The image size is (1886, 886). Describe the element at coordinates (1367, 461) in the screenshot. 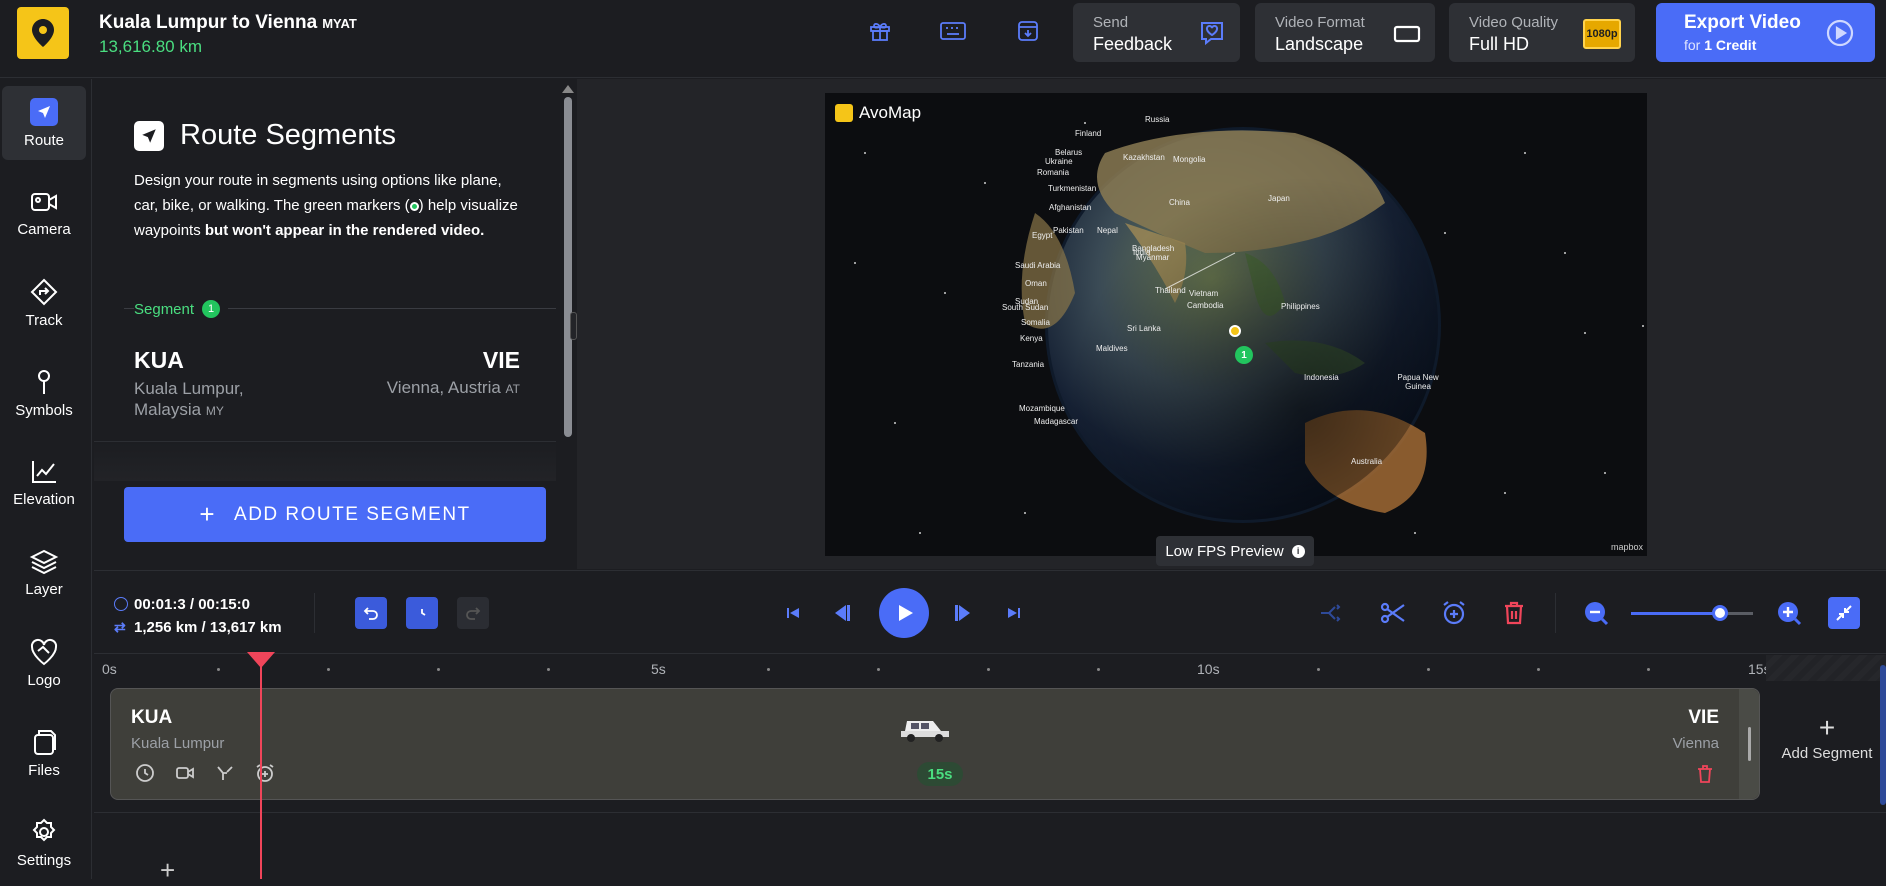

I see `map-label: Australia` at that location.